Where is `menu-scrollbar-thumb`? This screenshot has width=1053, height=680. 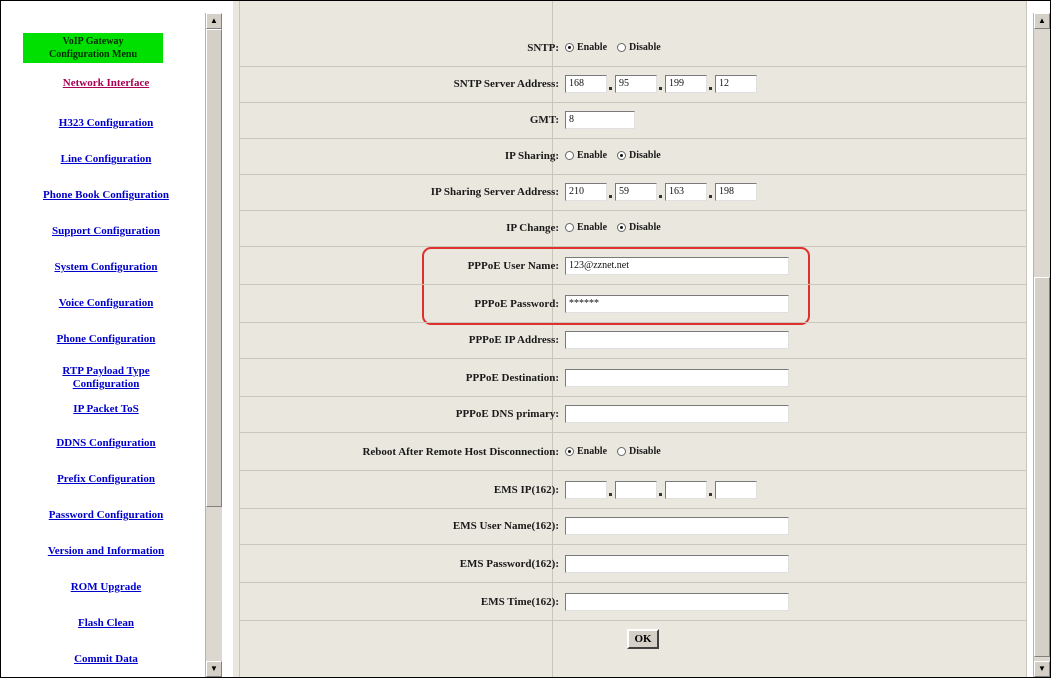 menu-scrollbar-thumb is located at coordinates (214, 268).